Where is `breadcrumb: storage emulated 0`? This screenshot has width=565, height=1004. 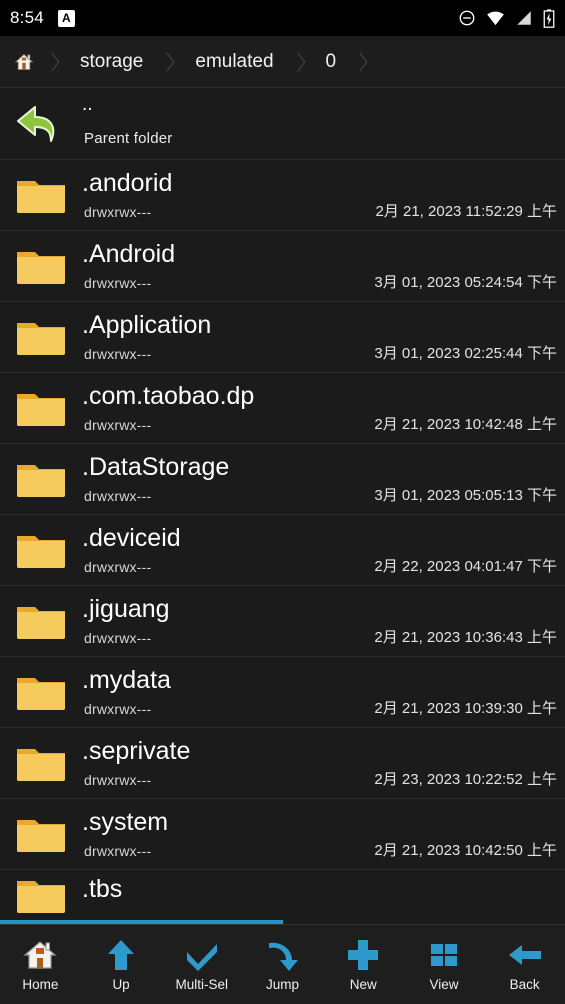
breadcrumb: storage emulated 0 is located at coordinates (282, 62).